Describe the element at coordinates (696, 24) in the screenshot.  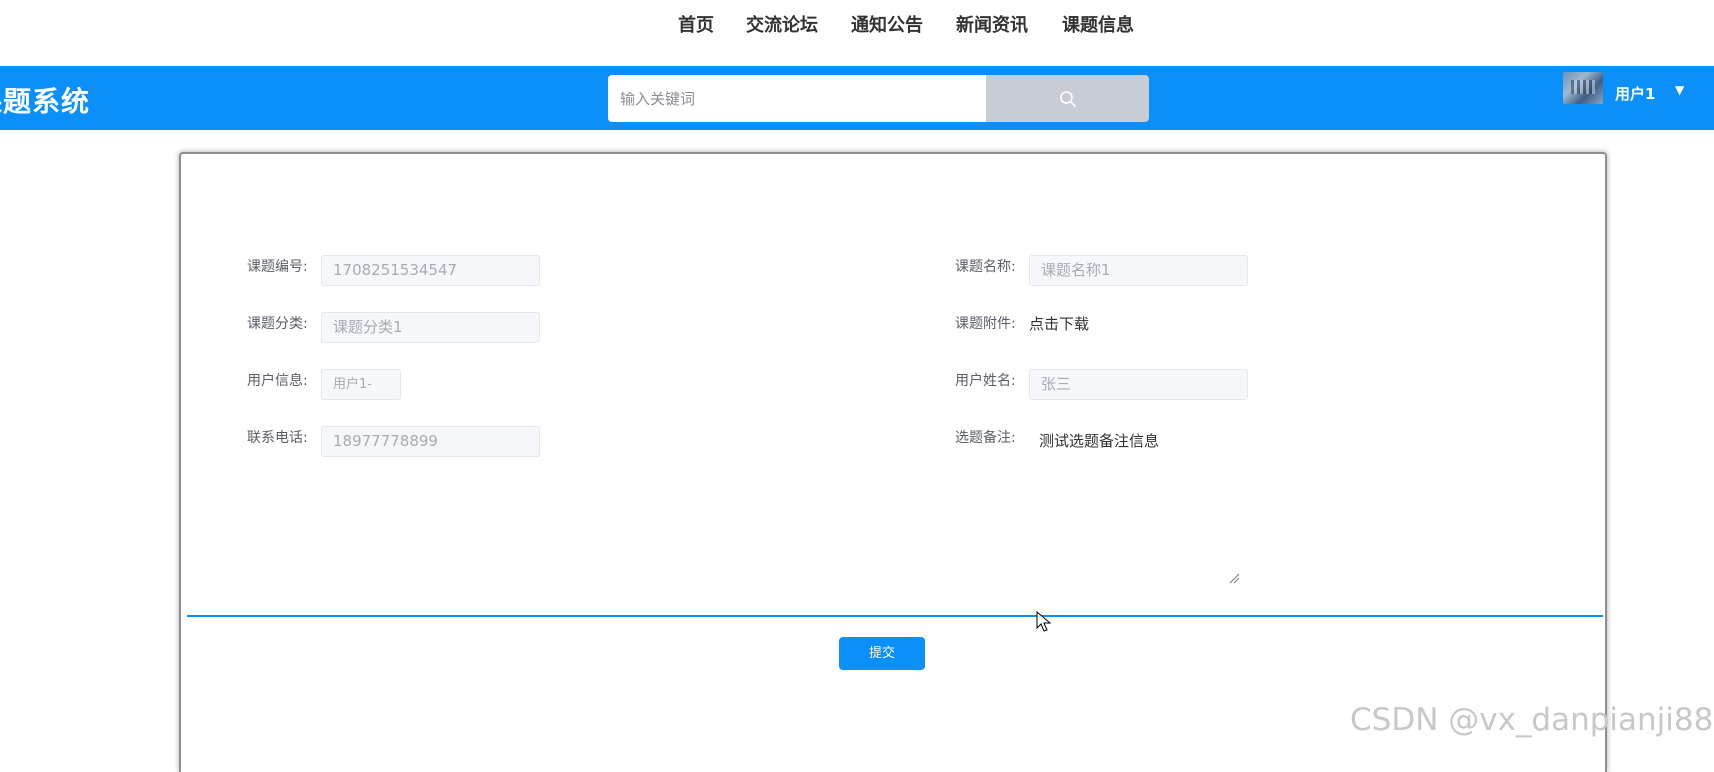
I see `nav-item-home: 首页` at that location.